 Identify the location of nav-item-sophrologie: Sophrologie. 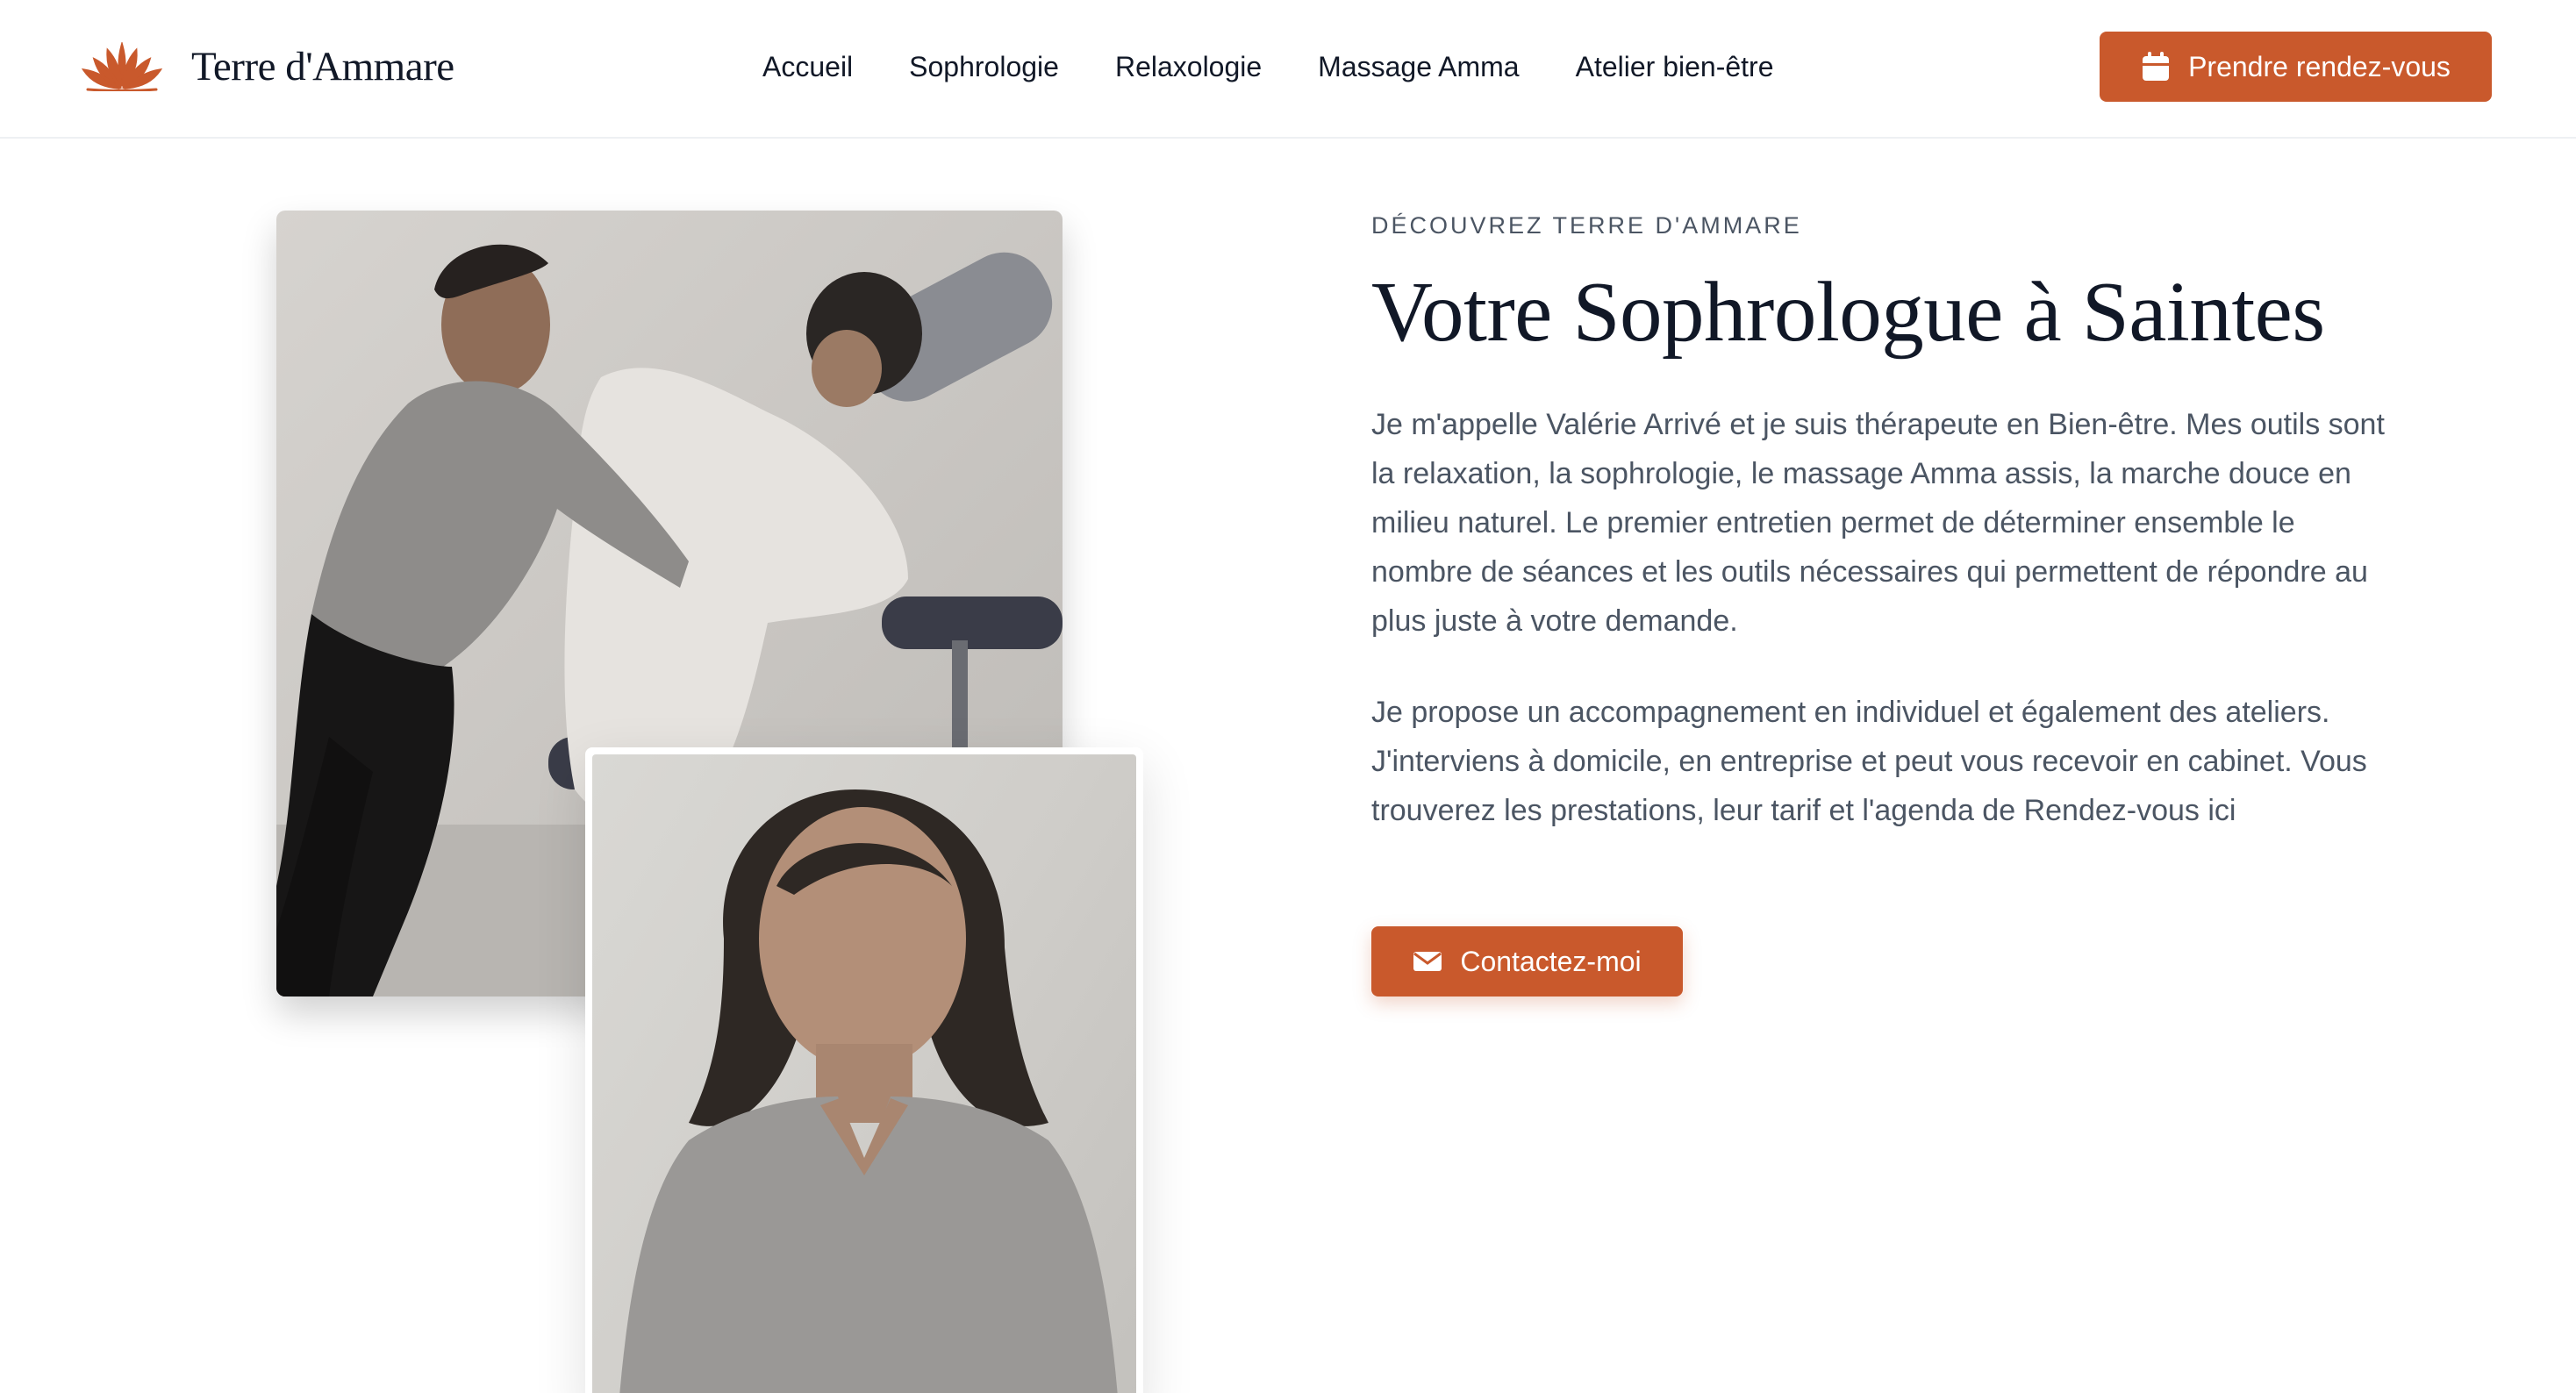
(984, 67).